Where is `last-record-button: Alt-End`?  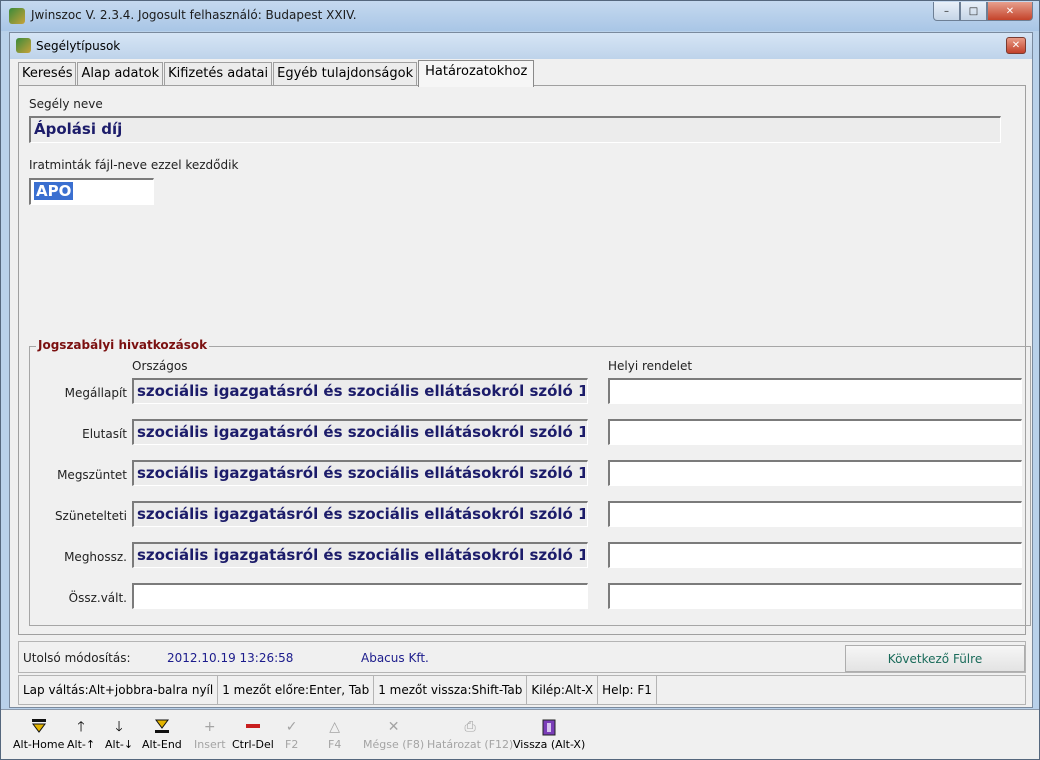
last-record-button: Alt-End is located at coordinates (162, 734).